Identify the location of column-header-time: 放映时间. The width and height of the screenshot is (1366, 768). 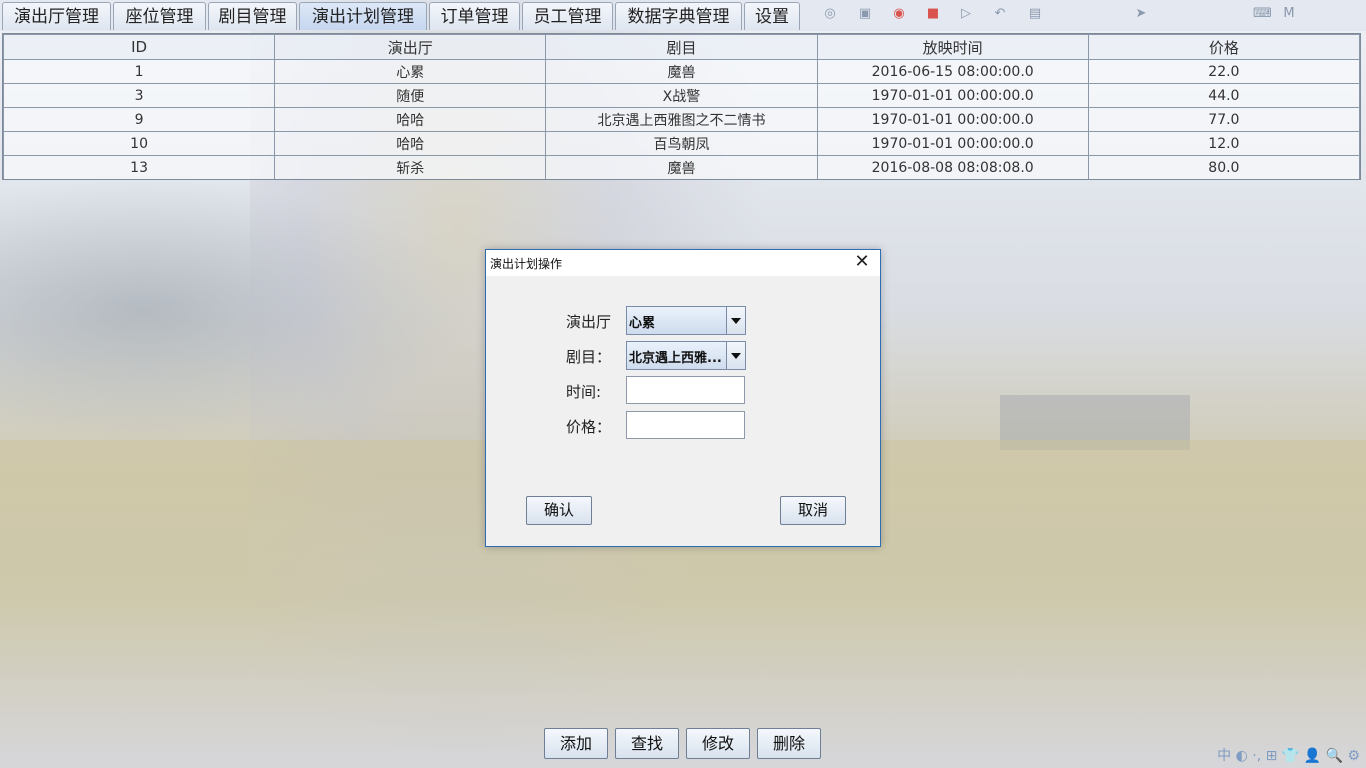
(952, 47).